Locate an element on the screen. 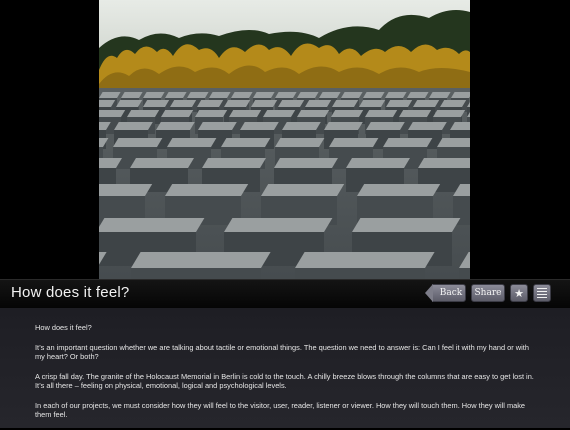 This screenshot has height=430, width=570. back-arrow-icon is located at coordinates (429, 293).